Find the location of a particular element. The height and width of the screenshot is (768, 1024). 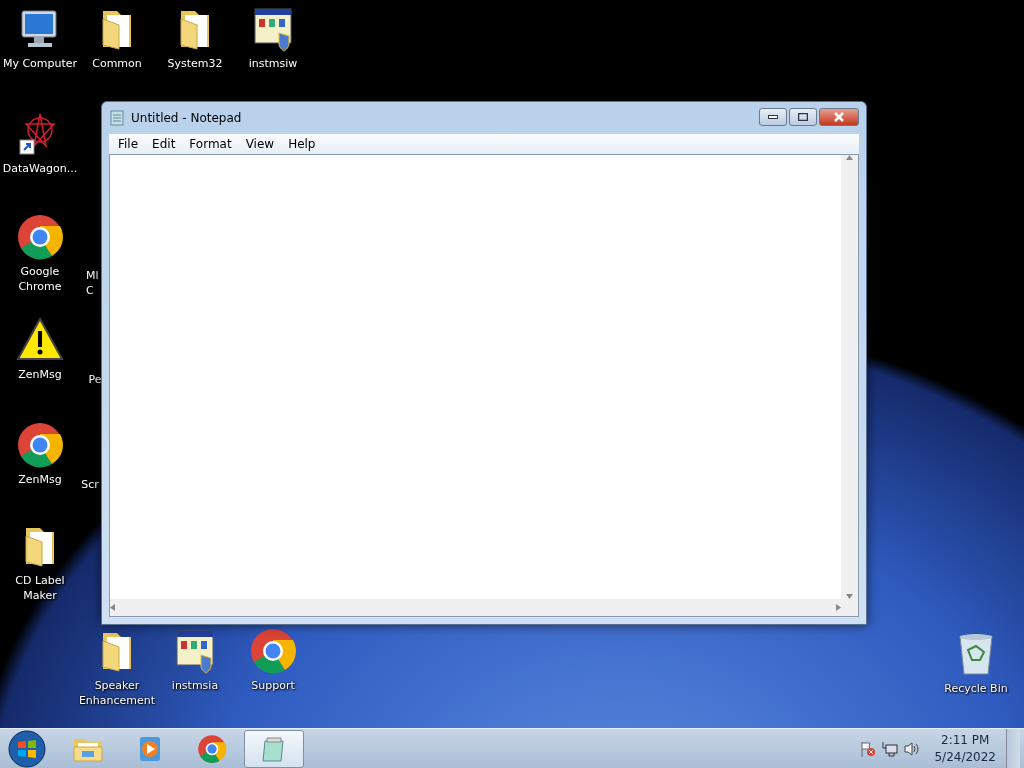

close-button is located at coordinates (839, 117).